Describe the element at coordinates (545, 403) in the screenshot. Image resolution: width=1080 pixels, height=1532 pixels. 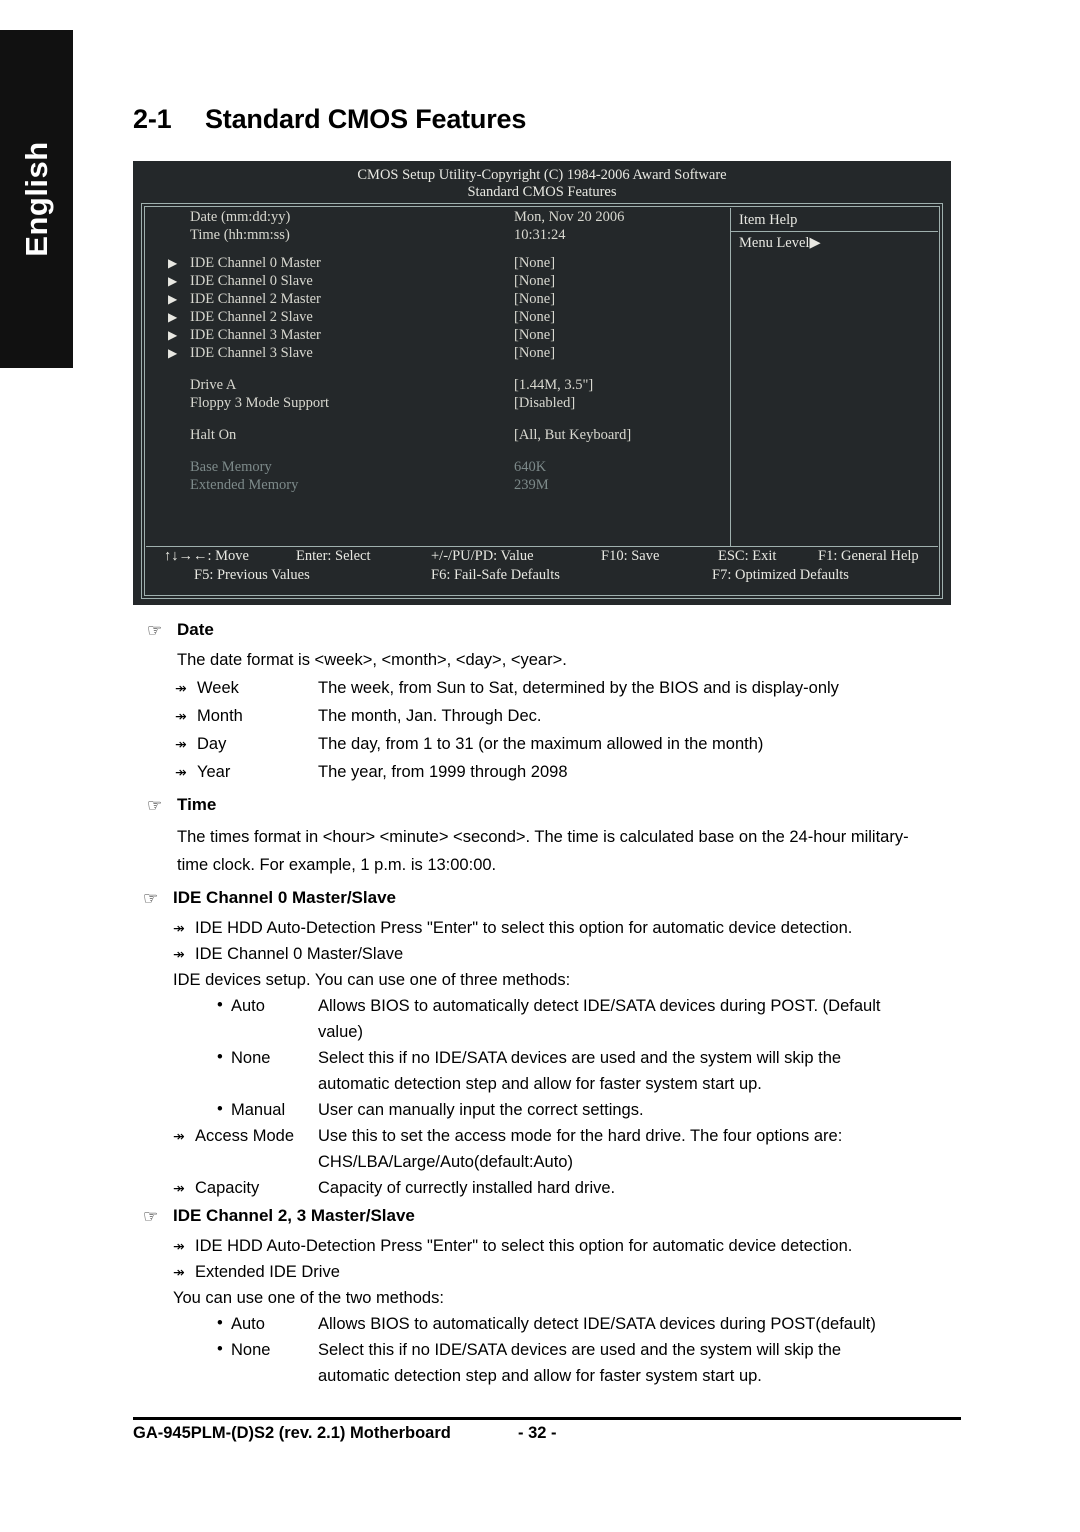
I see `bios-setting-value: [Disabled]` at that location.